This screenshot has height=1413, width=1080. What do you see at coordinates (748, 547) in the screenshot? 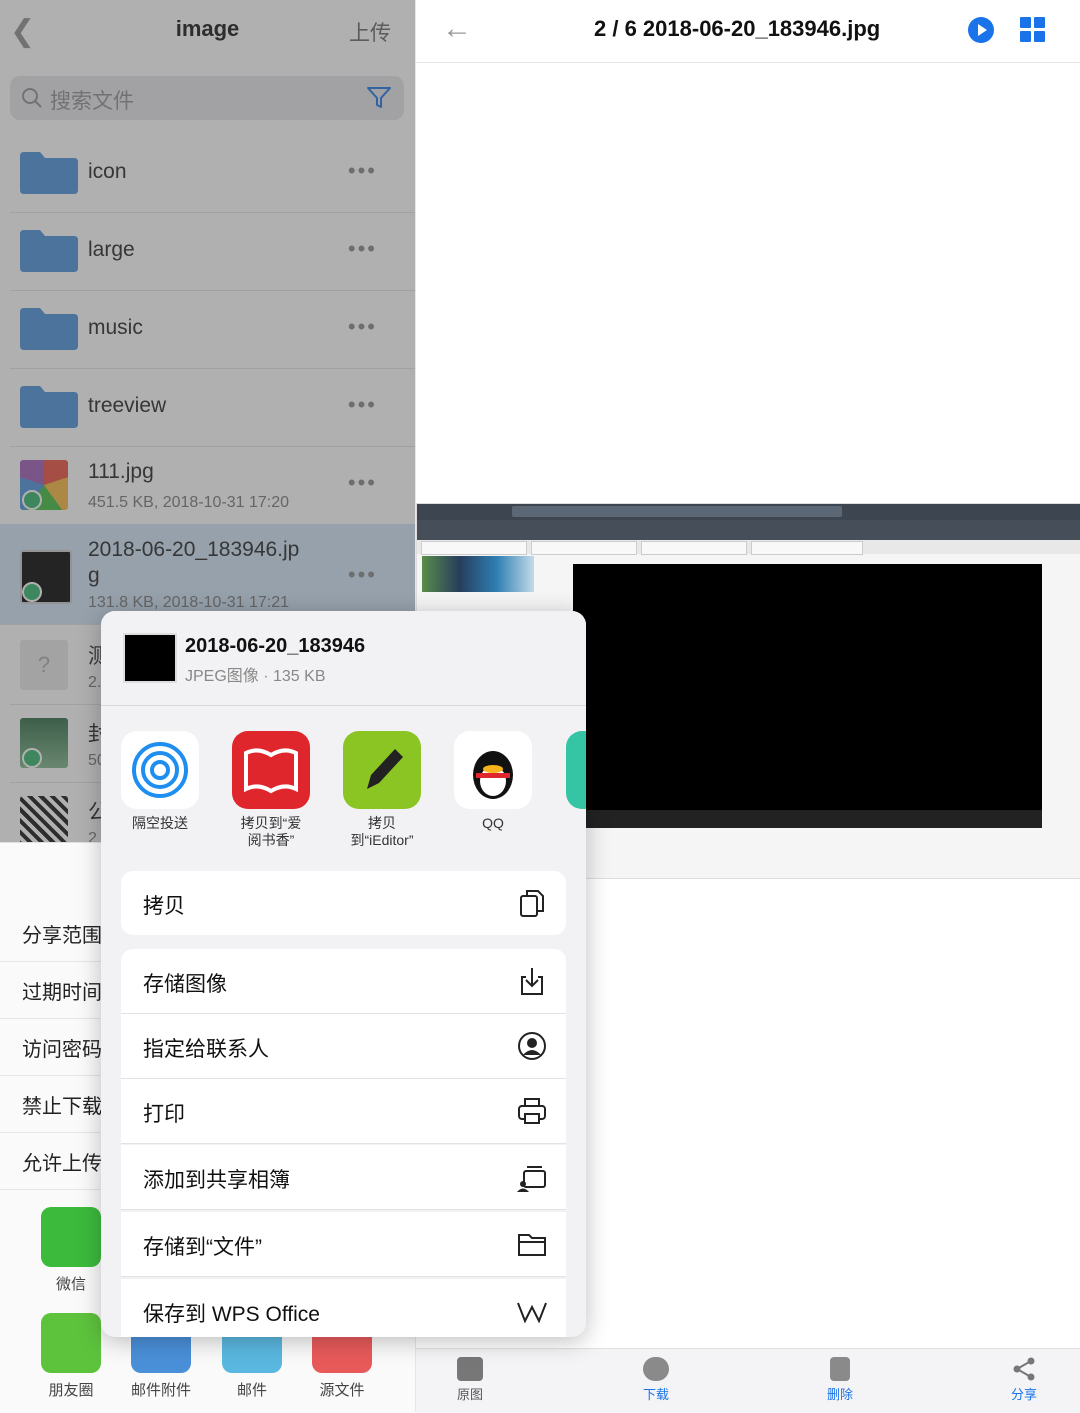
I see `tab-strip` at bounding box center [748, 547].